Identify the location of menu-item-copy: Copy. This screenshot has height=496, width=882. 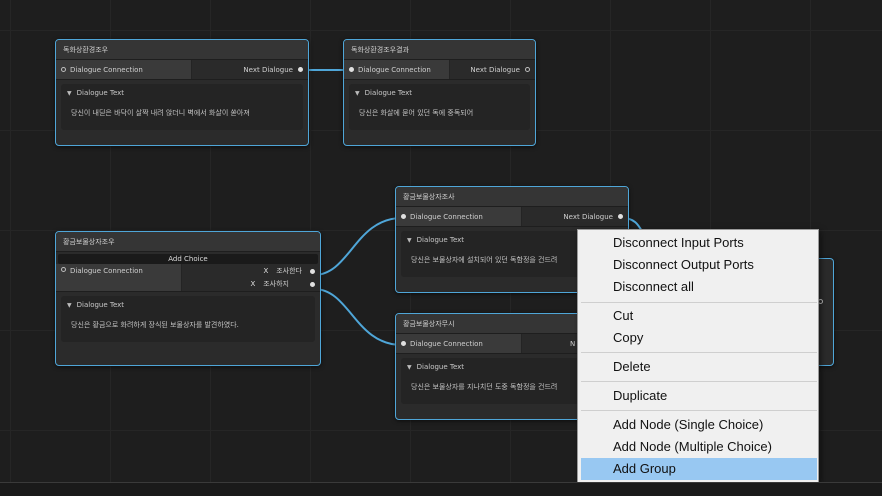
(699, 338).